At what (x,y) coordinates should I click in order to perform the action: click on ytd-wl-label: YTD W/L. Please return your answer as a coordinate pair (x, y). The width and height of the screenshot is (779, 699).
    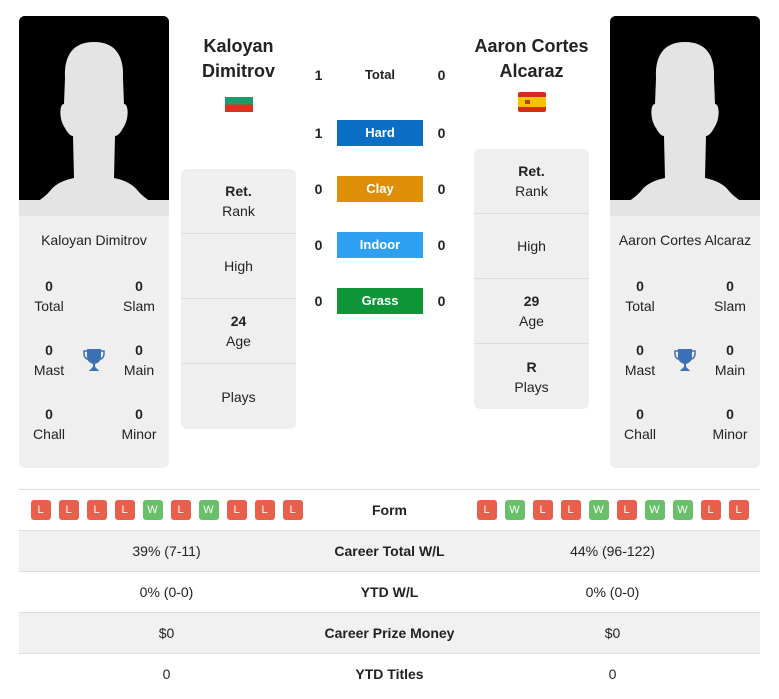
    Looking at the image, I should click on (389, 592).